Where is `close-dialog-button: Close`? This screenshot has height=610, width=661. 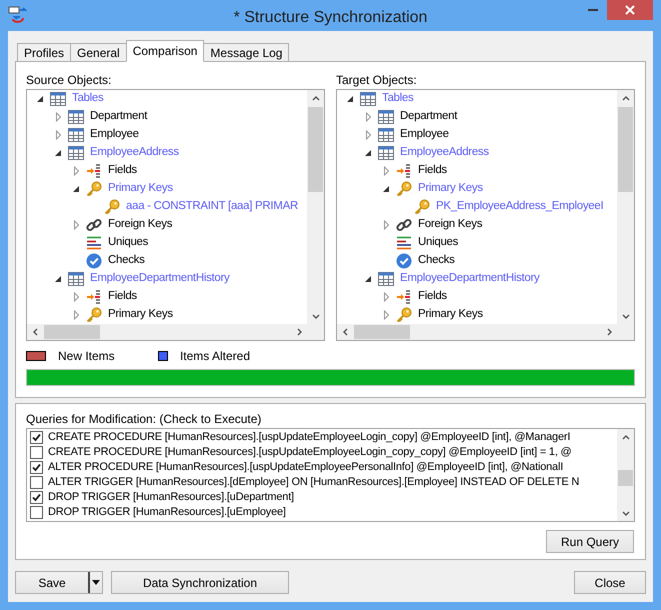 close-dialog-button: Close is located at coordinates (610, 582).